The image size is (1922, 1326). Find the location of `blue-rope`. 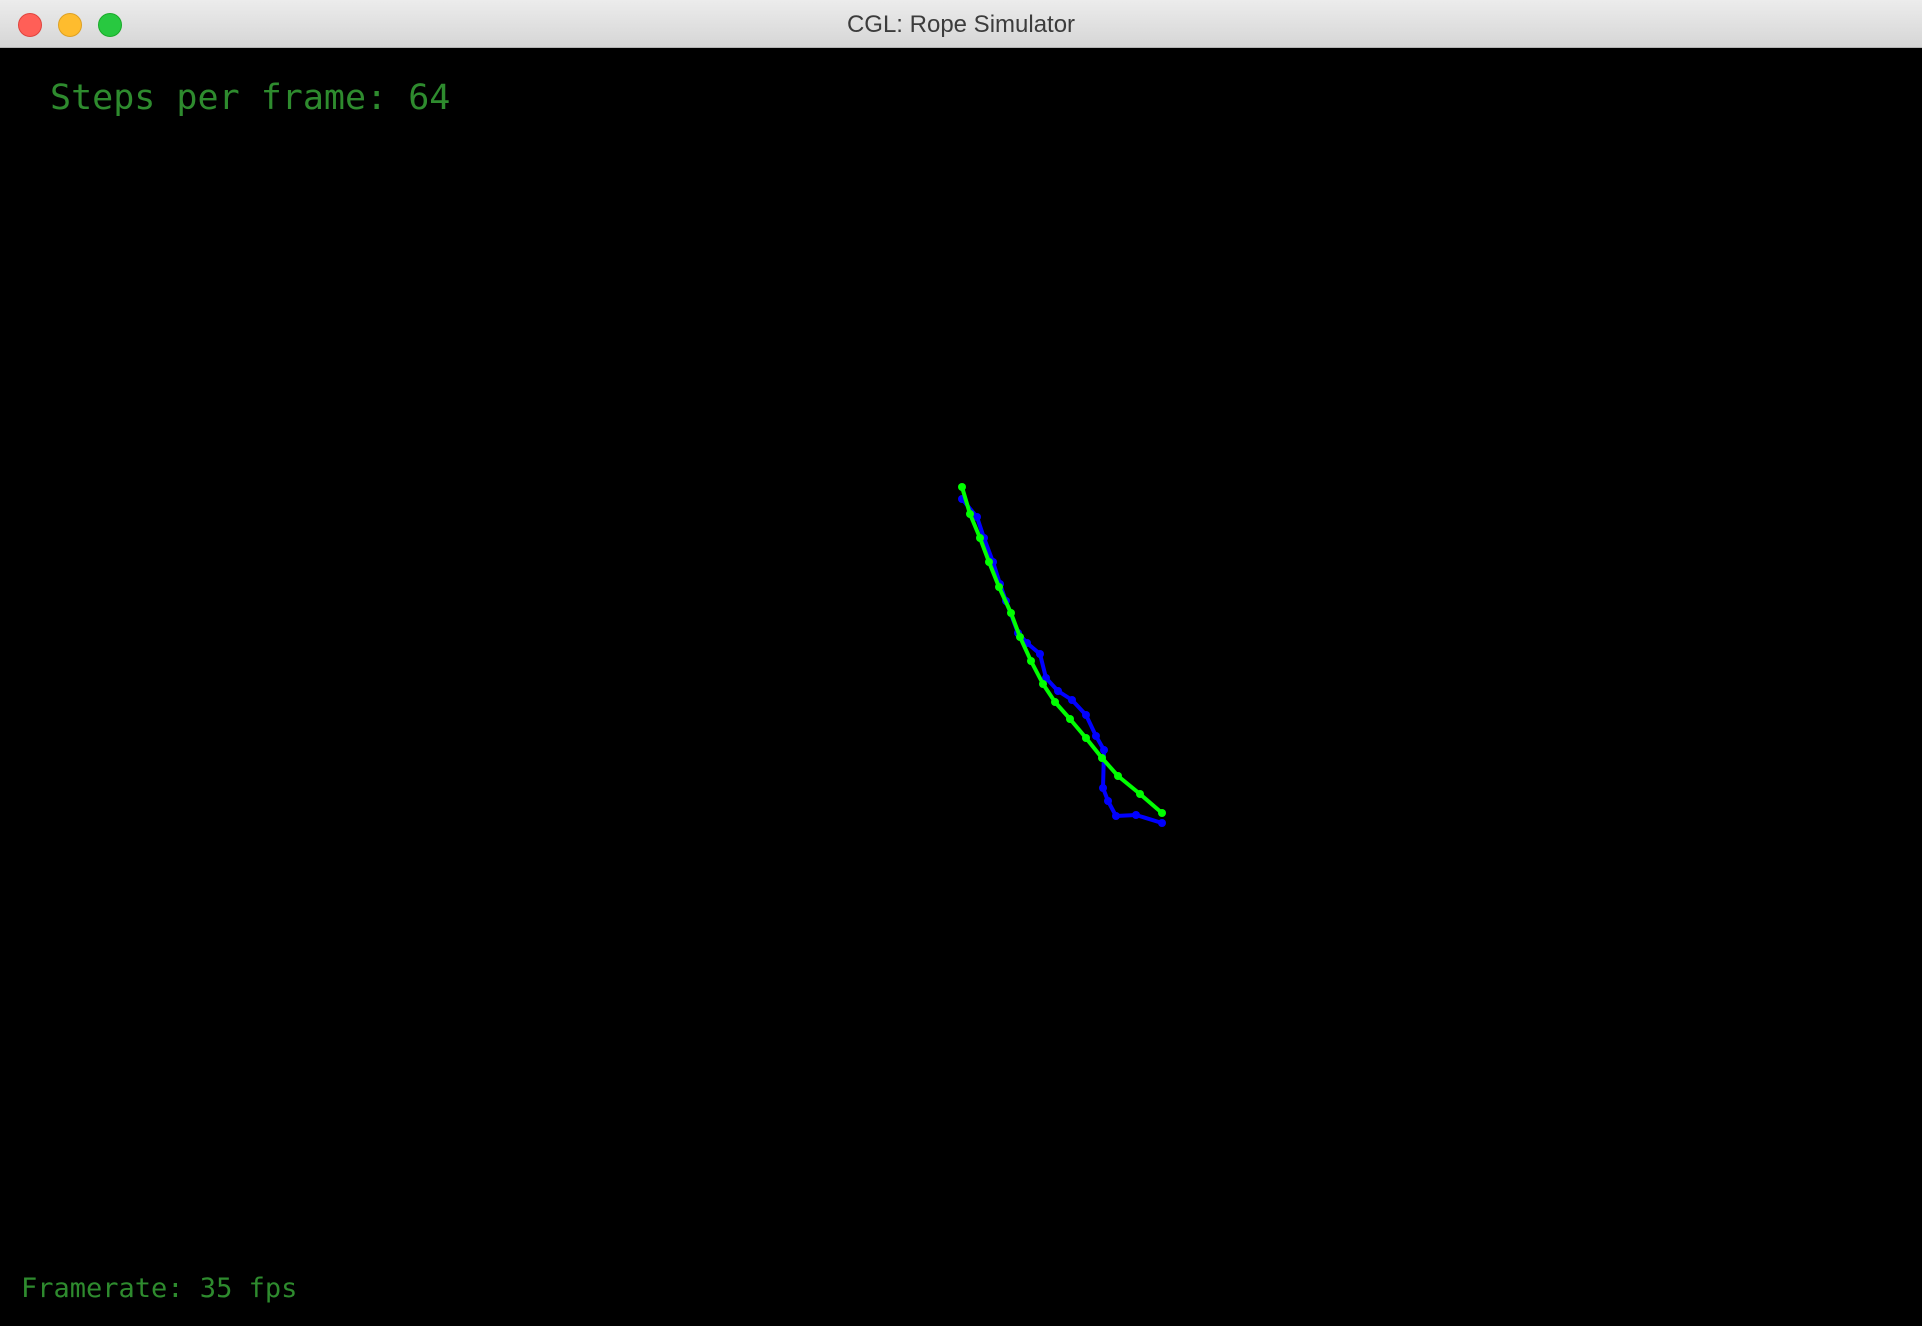

blue-rope is located at coordinates (1062, 661).